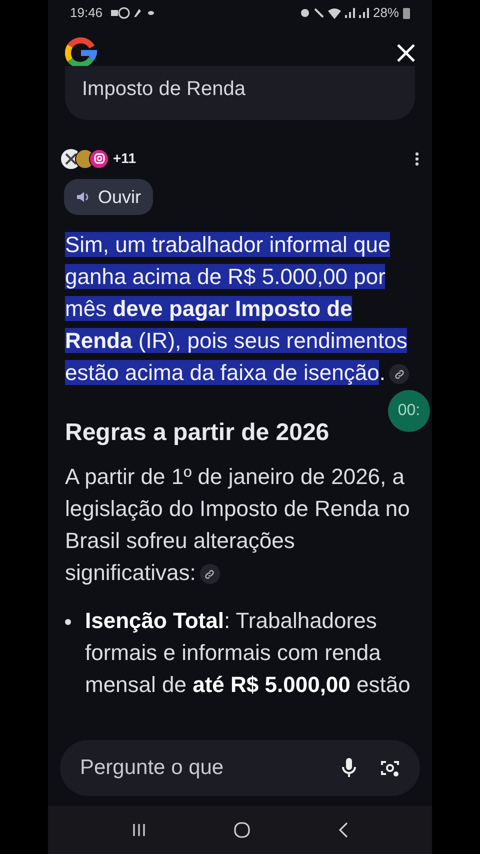 This screenshot has height=854, width=480. What do you see at coordinates (199, 768) in the screenshot?
I see `search-input: Pergunte o que` at bounding box center [199, 768].